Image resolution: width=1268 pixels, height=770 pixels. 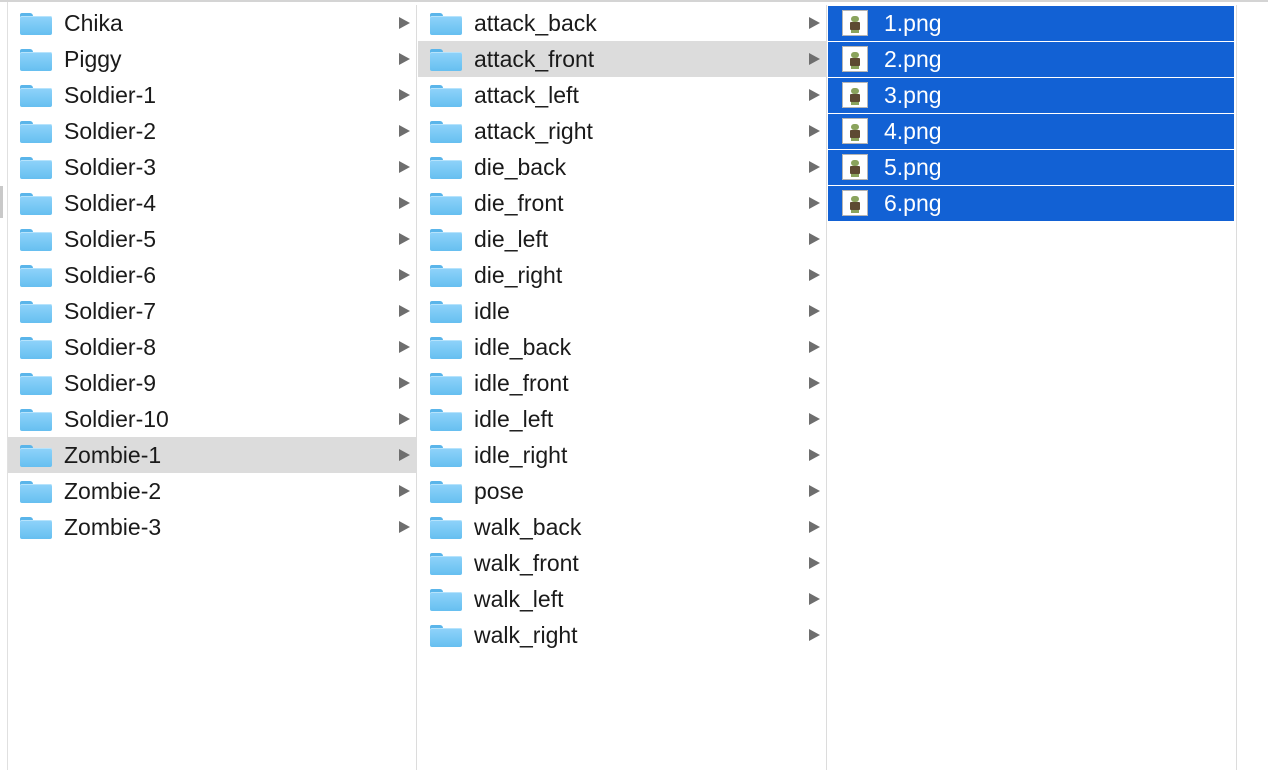 What do you see at coordinates (1, 202) in the screenshot?
I see `sidebar-resize-handle` at bounding box center [1, 202].